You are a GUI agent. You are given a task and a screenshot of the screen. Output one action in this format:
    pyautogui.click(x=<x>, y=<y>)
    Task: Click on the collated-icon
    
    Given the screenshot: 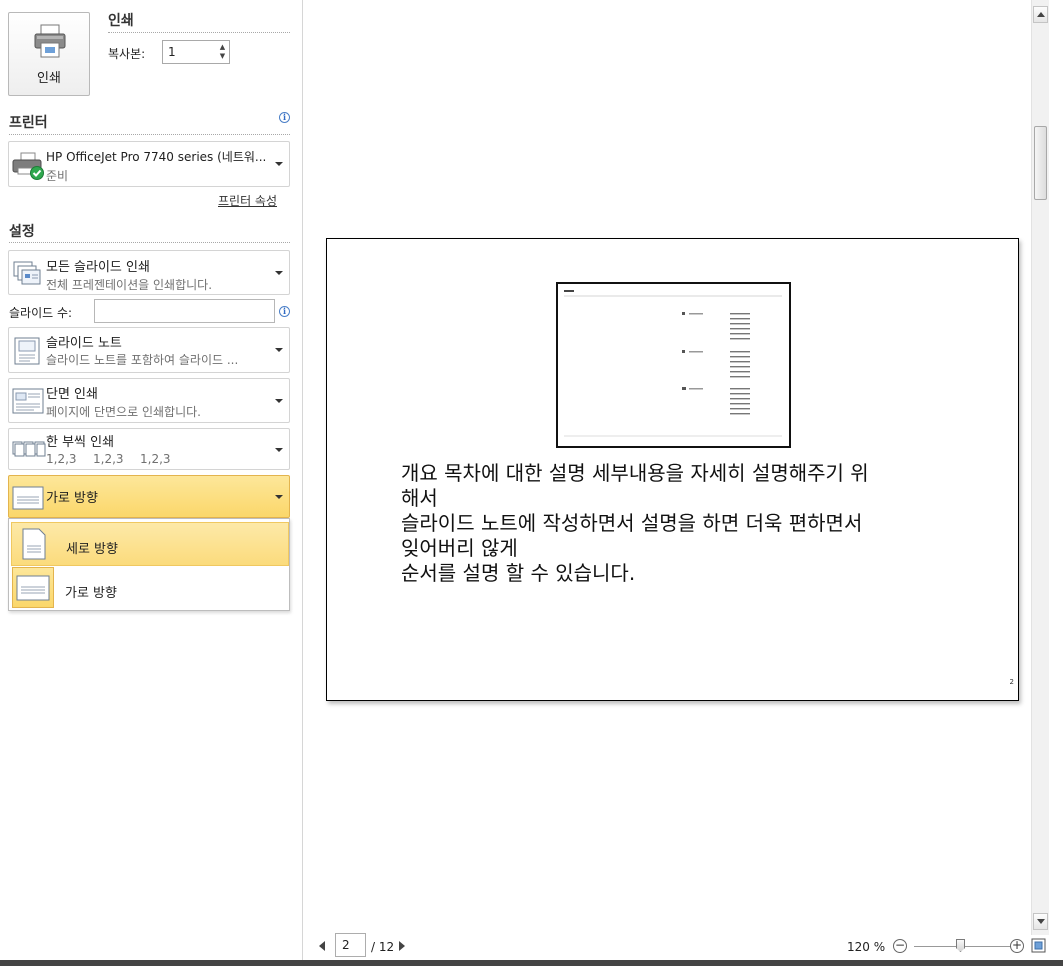 What is the action you would take?
    pyautogui.click(x=29, y=450)
    